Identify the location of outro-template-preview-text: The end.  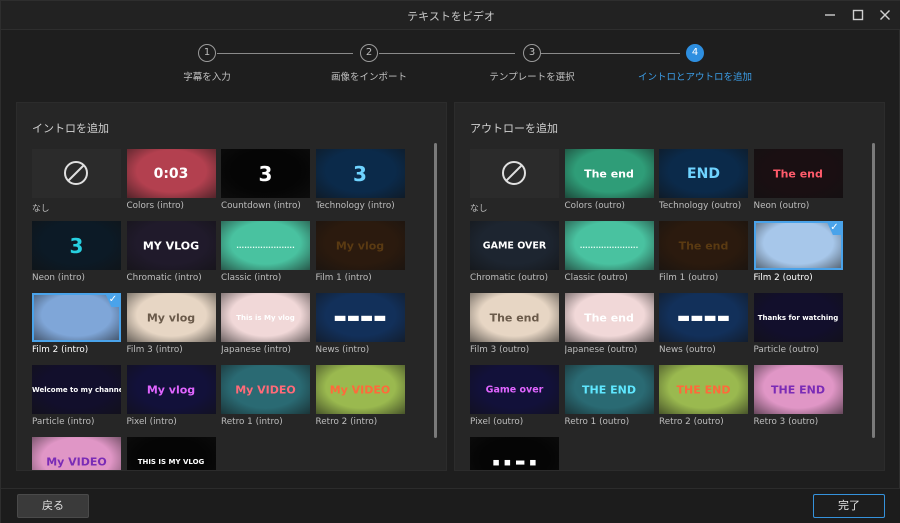
(609, 317).